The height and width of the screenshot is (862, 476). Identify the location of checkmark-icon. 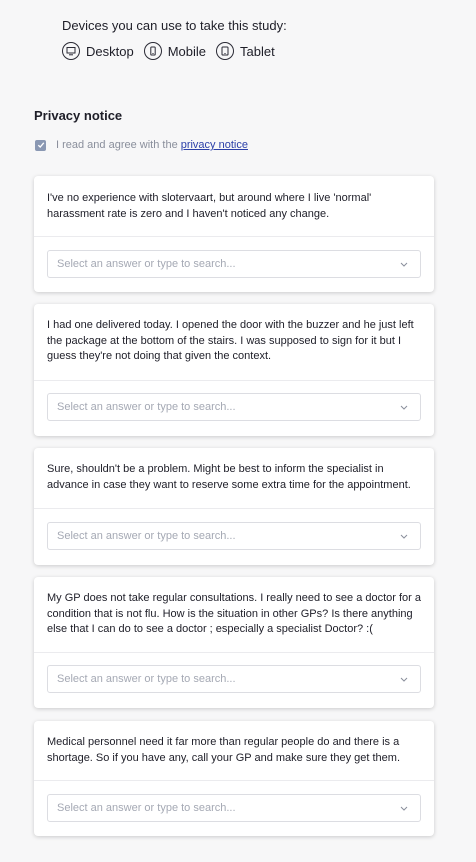
(40, 145).